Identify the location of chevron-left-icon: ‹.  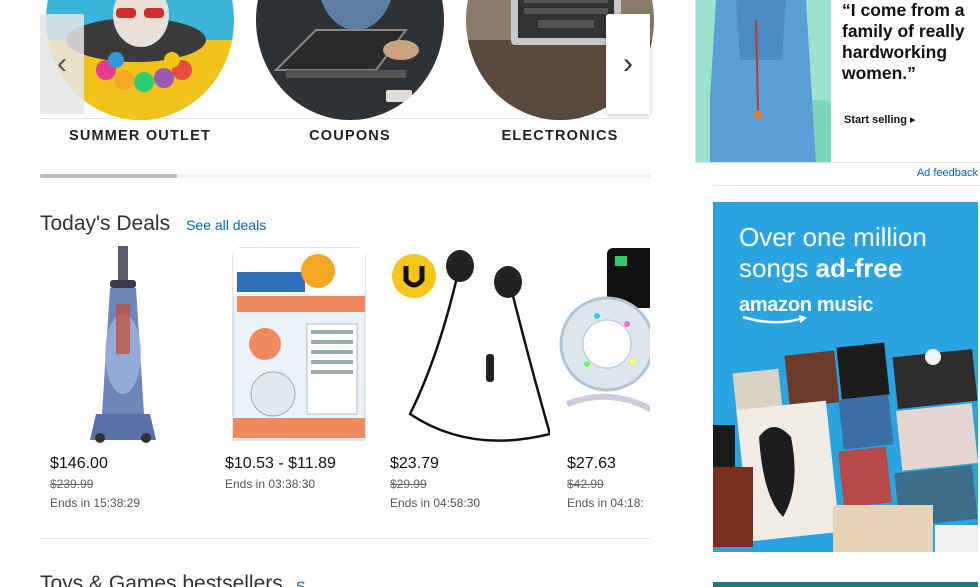
(62, 63).